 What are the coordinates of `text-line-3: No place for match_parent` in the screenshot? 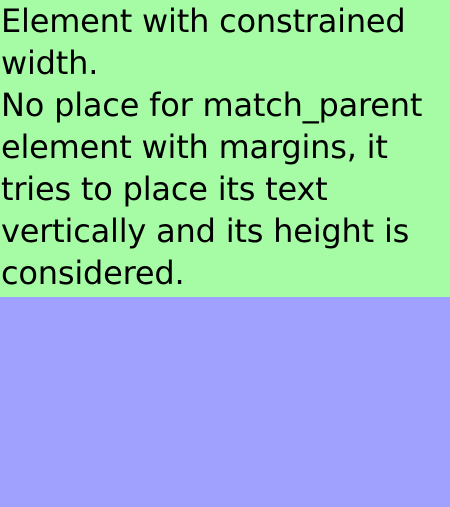 It's located at (212, 105).